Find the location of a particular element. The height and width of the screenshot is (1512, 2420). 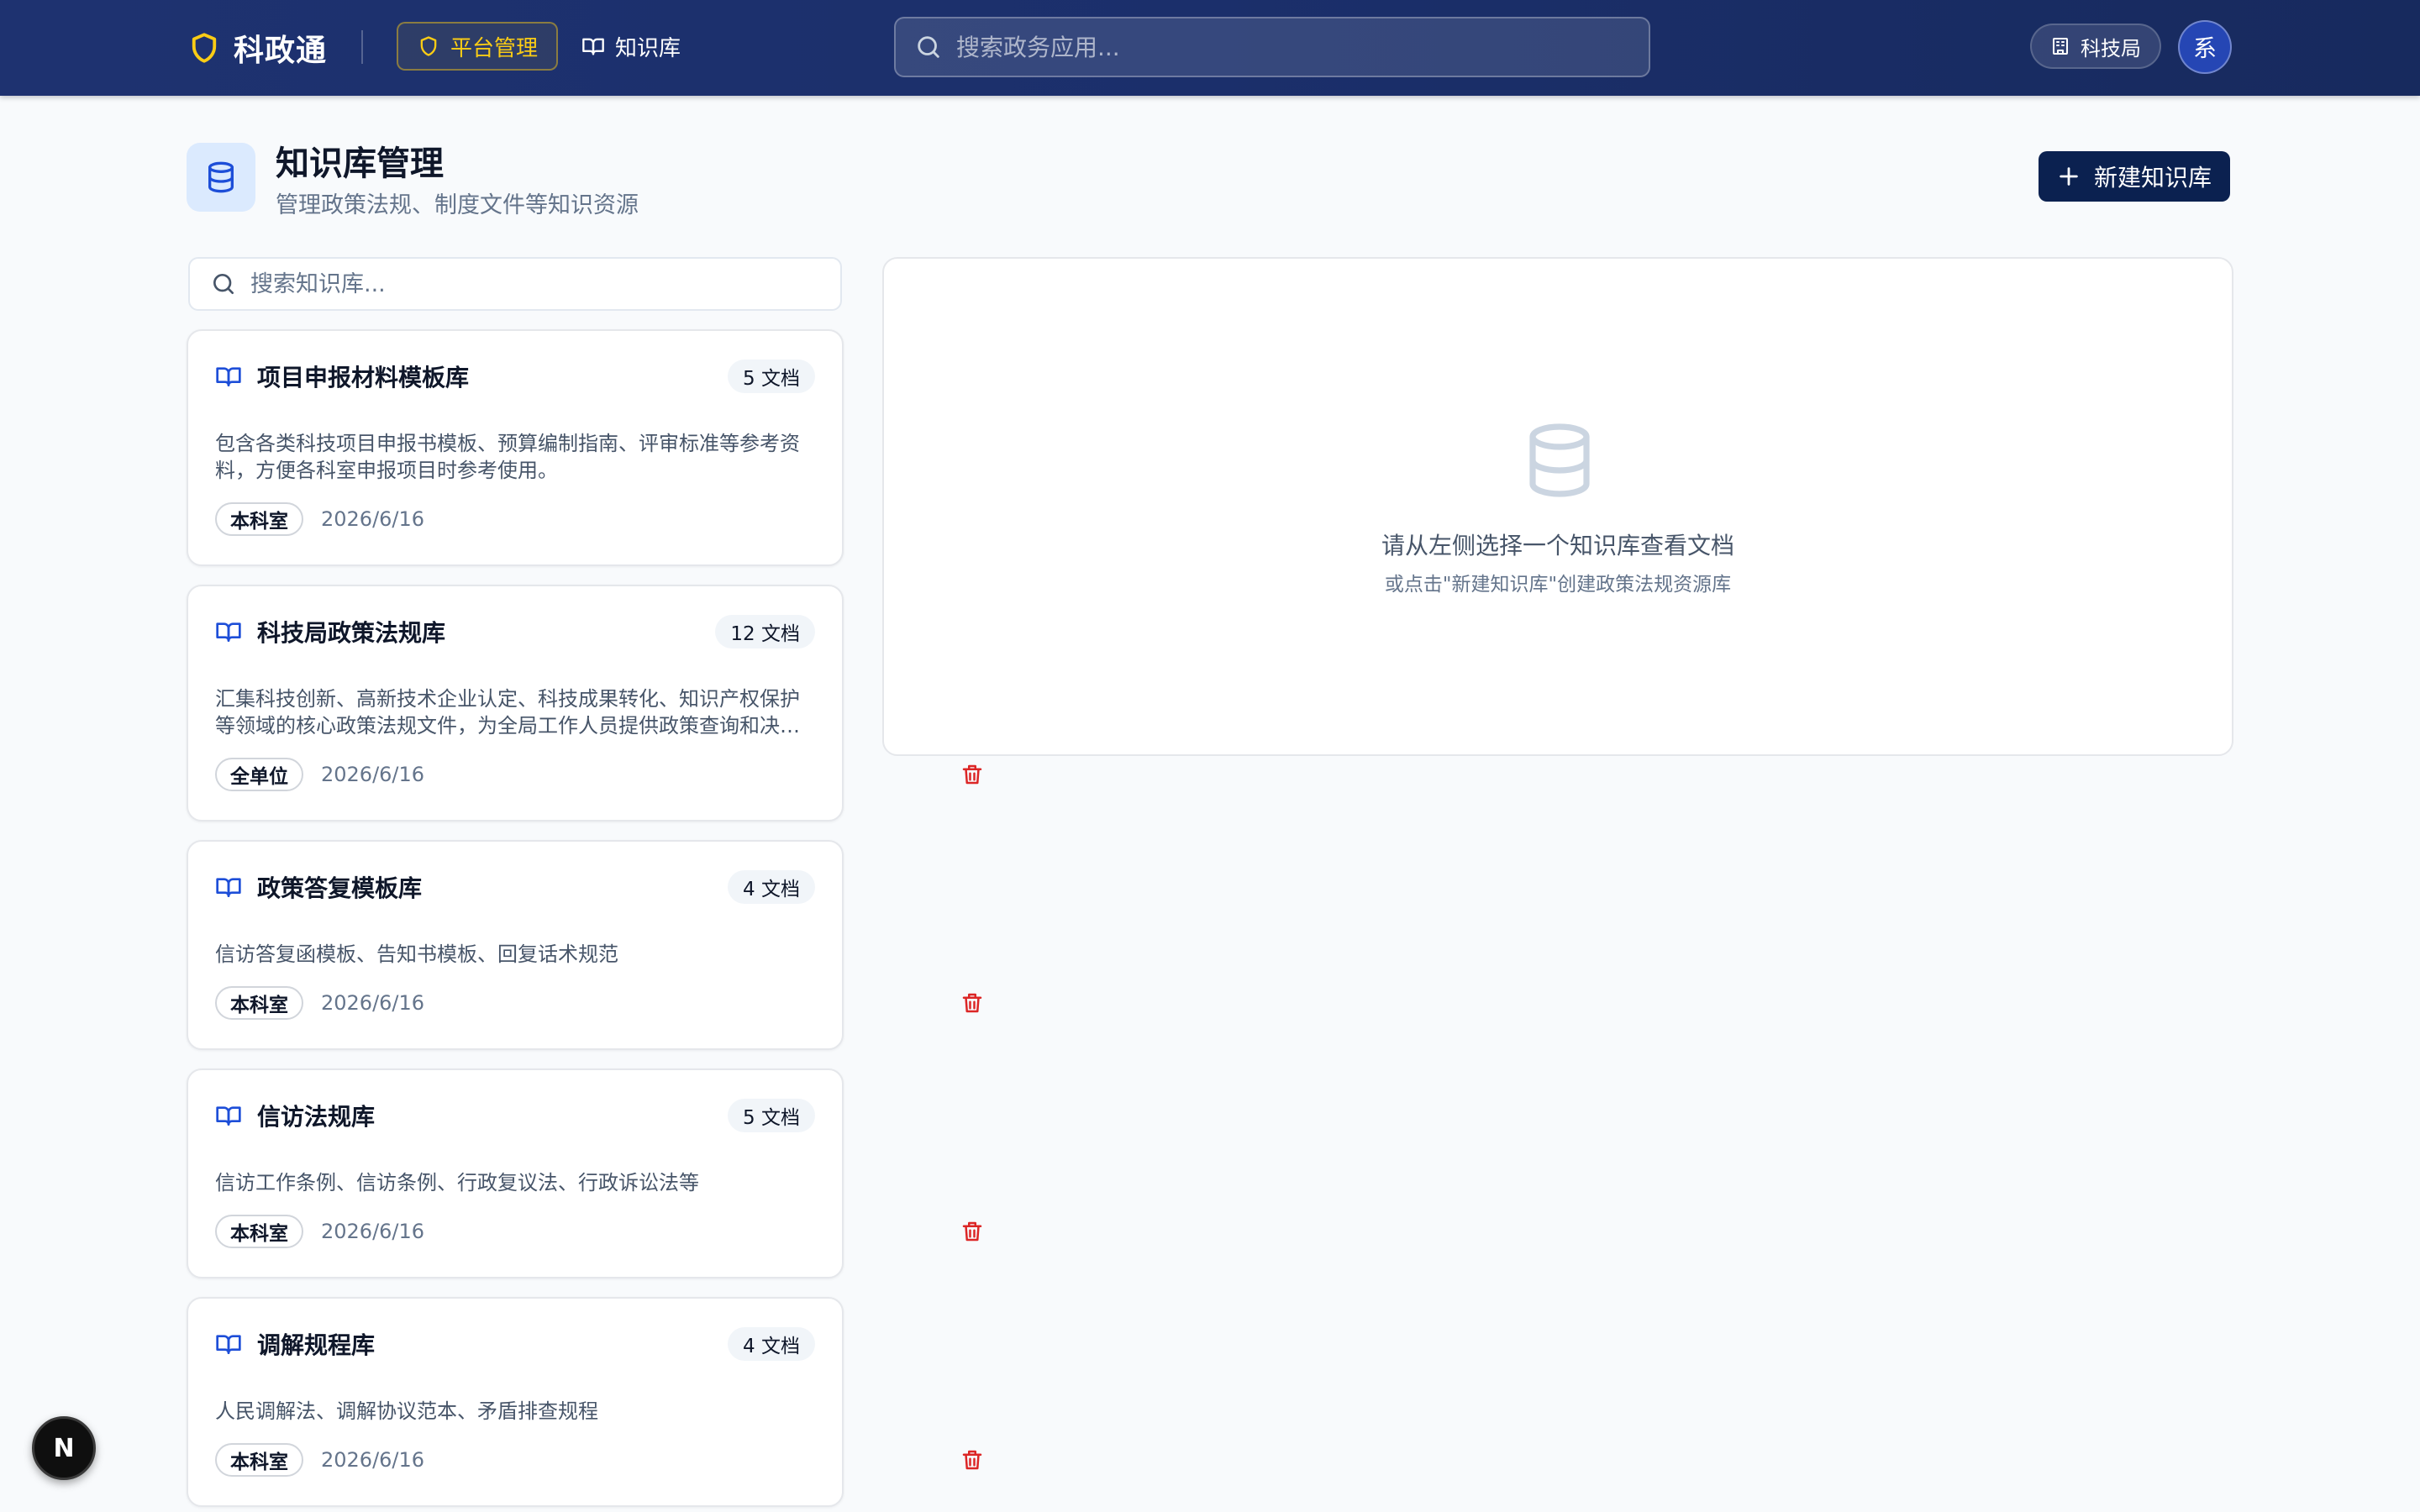

global-search-input is located at coordinates (1284, 47).